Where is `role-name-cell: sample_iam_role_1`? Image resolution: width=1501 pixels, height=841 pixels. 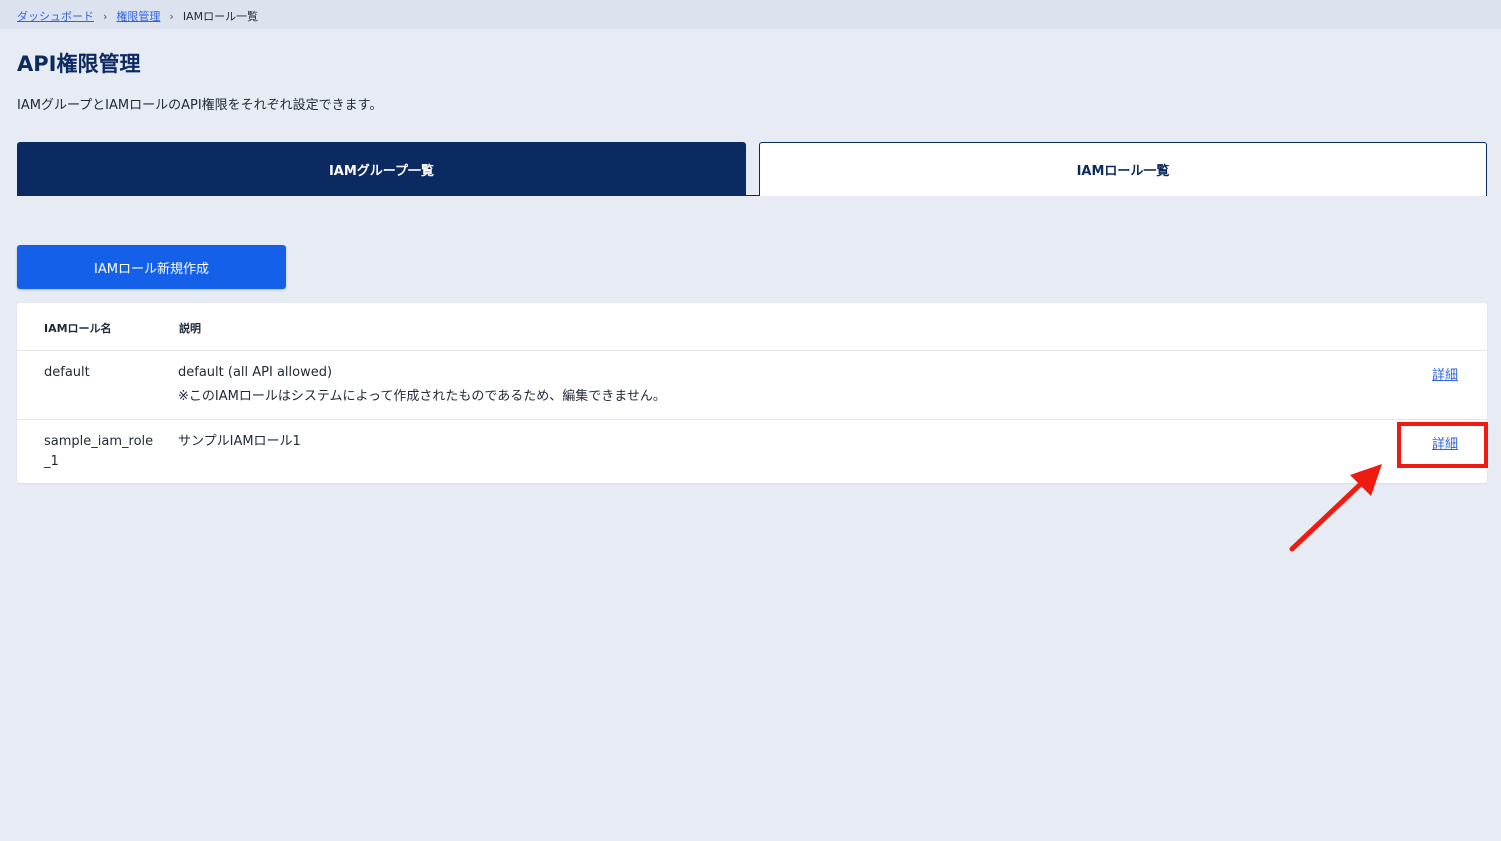 role-name-cell: sample_iam_role_1 is located at coordinates (99, 451).